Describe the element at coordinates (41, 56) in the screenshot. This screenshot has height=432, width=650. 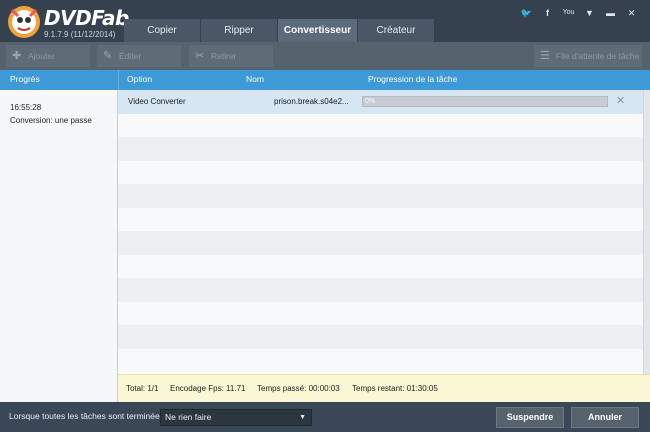
I see `add-button-label: Ajouter` at that location.